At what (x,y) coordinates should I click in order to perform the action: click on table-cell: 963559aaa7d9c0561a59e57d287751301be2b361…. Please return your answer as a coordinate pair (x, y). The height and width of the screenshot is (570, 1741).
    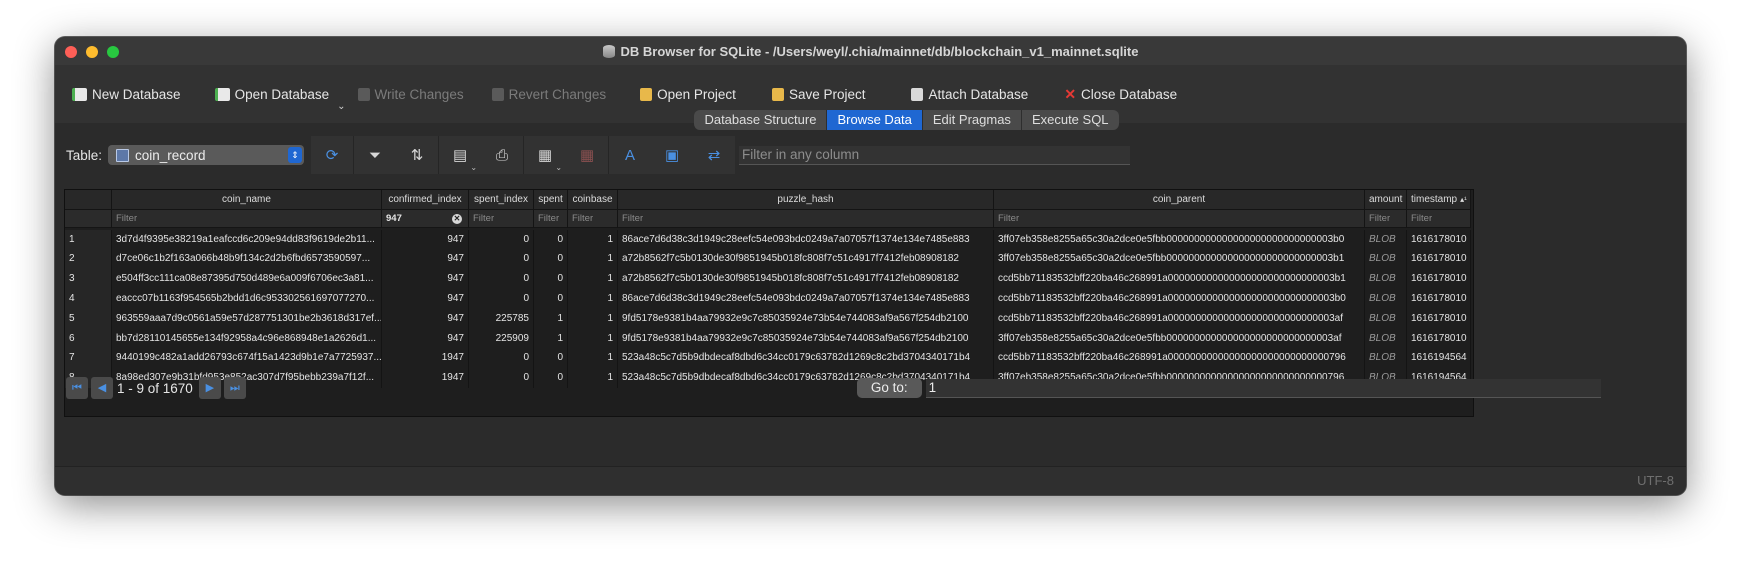
    Looking at the image, I should click on (247, 318).